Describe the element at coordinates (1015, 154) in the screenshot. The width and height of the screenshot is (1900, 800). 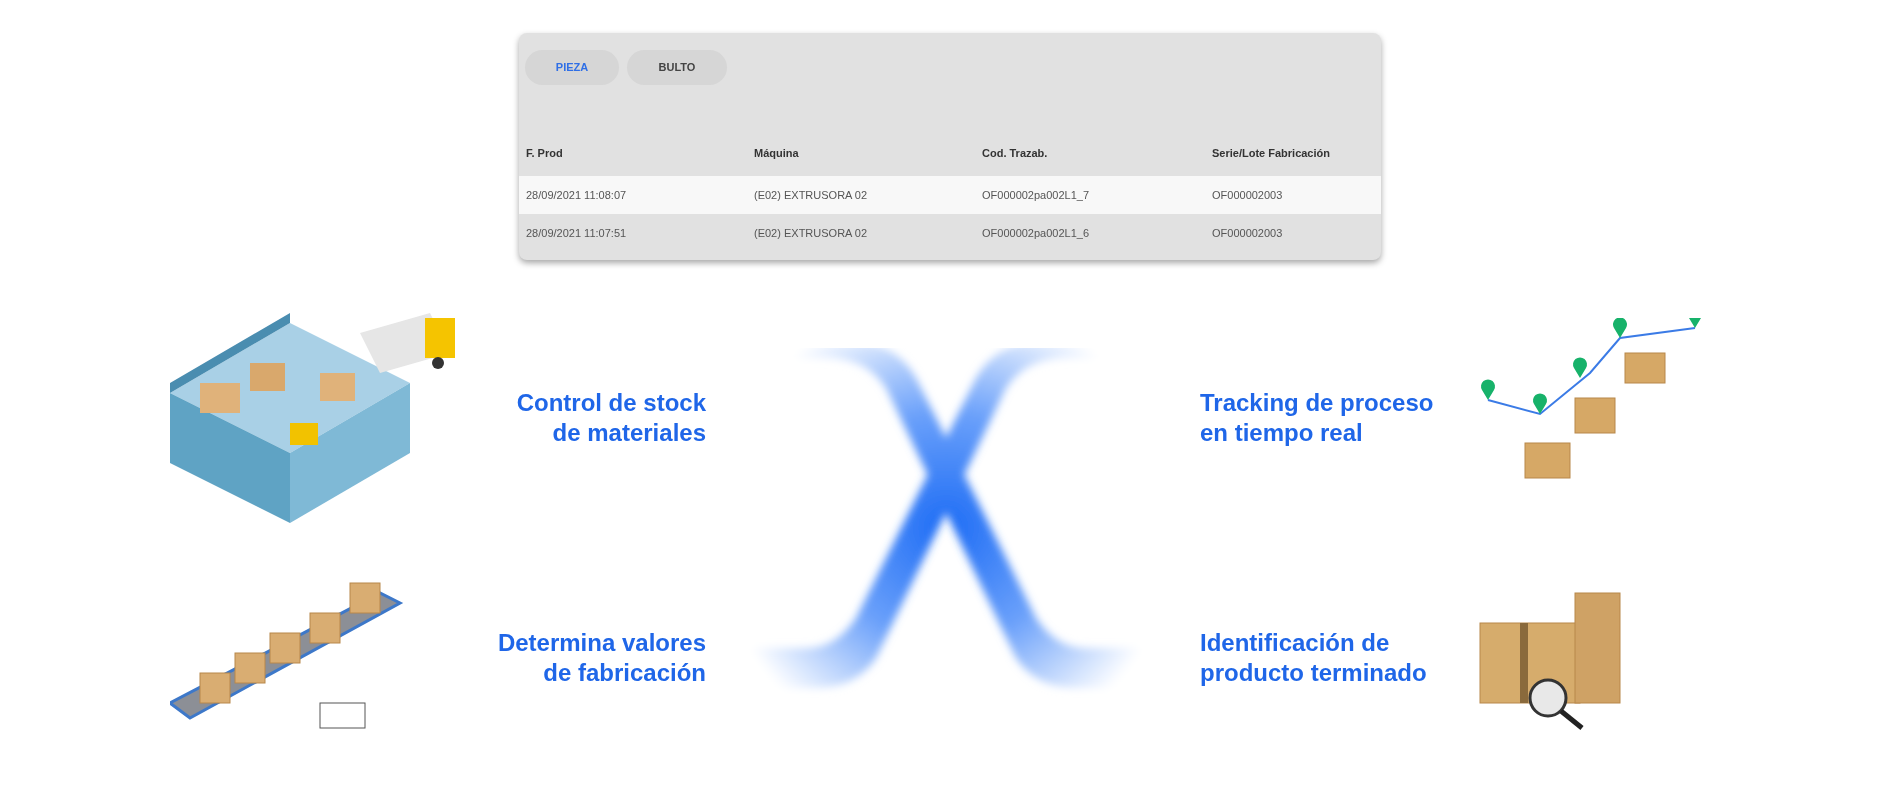
I see `column-header: Cod. Trazab.` at that location.